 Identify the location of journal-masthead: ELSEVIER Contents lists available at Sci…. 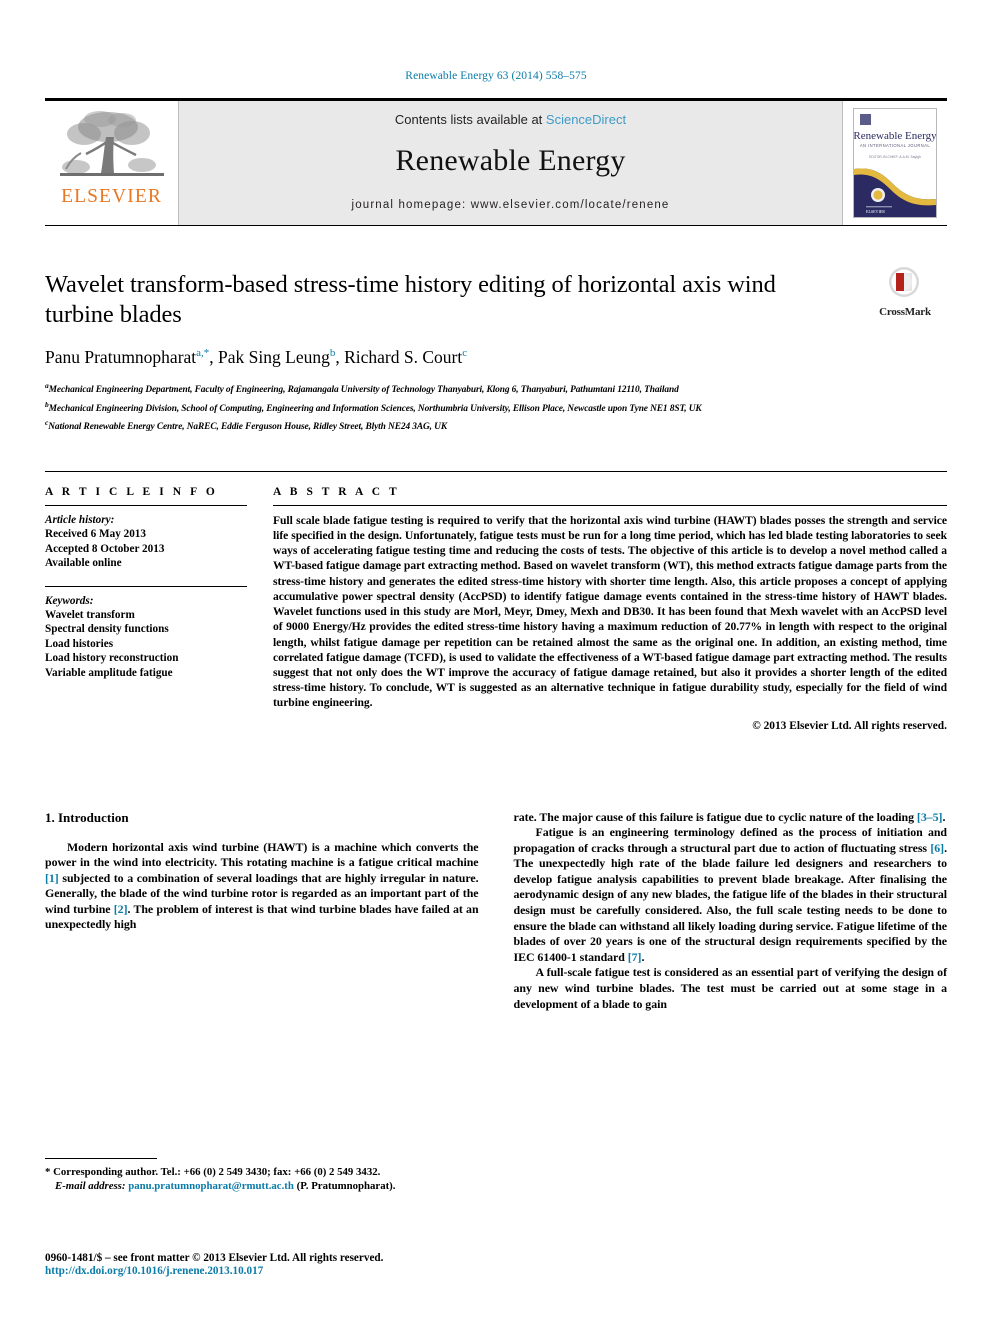
(496, 162).